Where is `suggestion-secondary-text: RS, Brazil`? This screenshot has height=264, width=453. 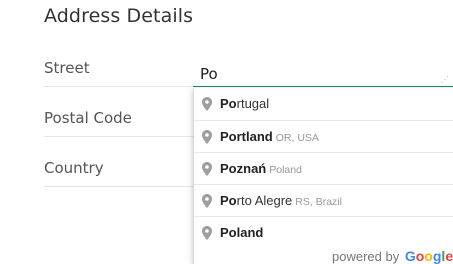
suggestion-secondary-text: RS, Brazil is located at coordinates (318, 202).